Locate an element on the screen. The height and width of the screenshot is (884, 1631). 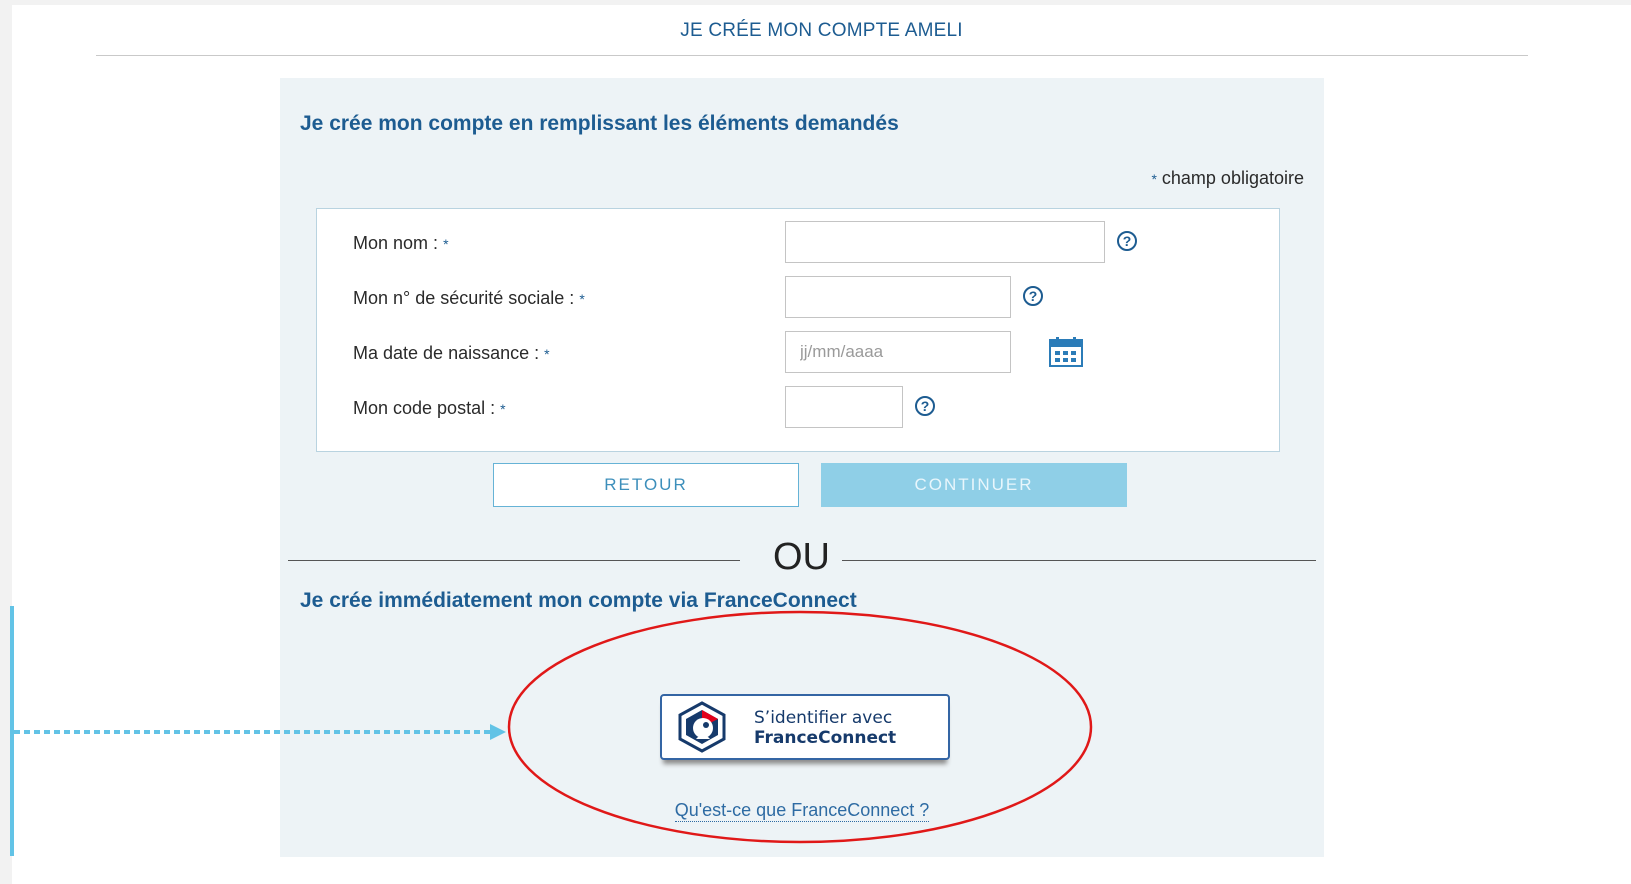
social-security-input is located at coordinates (898, 297).